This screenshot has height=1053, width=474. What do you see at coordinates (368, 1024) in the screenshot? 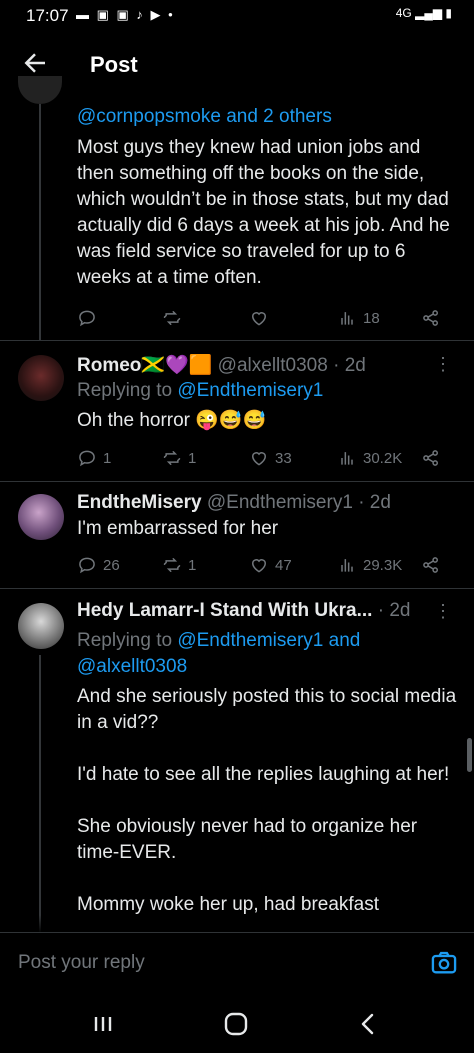
I see `back-nav-icon` at bounding box center [368, 1024].